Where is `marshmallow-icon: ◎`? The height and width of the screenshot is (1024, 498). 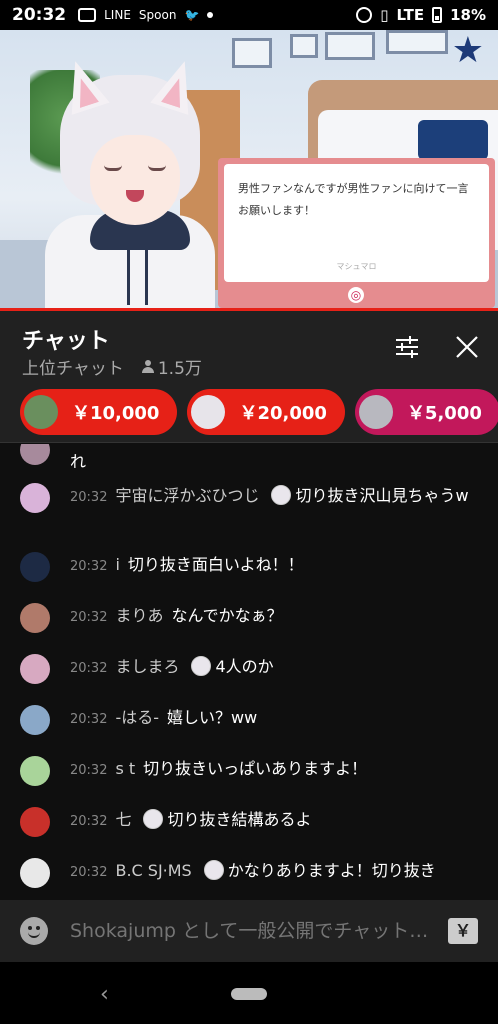
marshmallow-icon: ◎ is located at coordinates (356, 295).